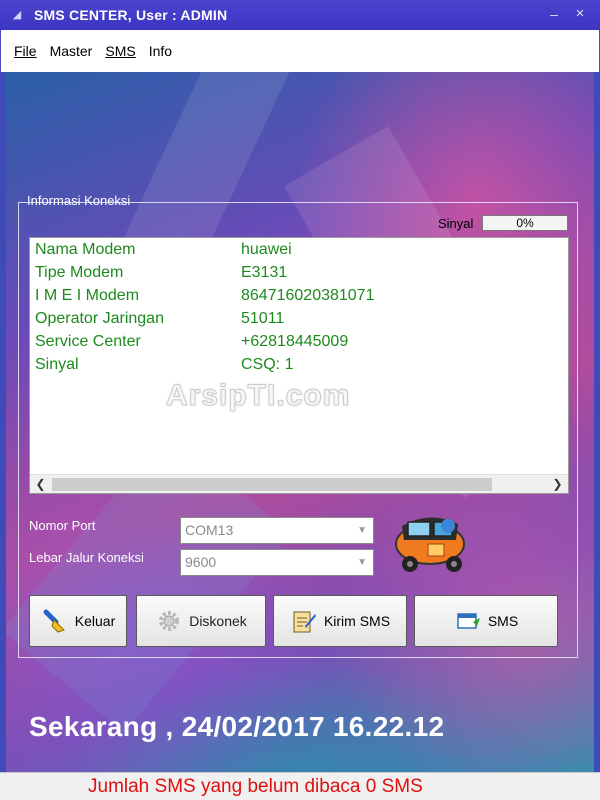 The image size is (600, 800). I want to click on info-value: 864716020381071, so click(308, 295).